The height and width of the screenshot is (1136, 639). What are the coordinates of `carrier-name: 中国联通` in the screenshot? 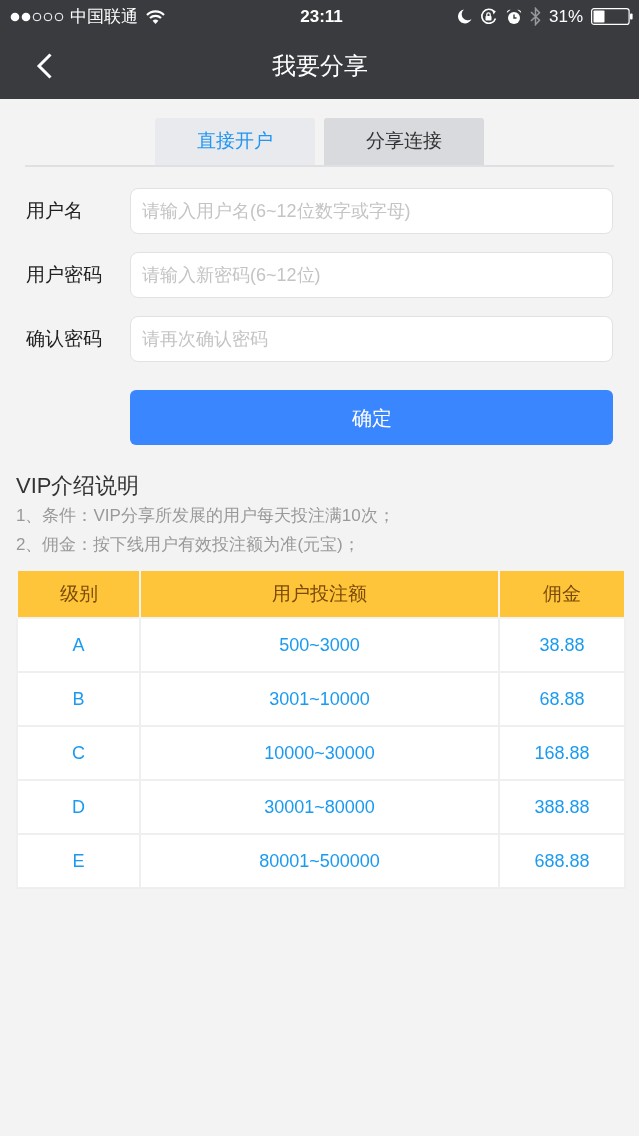 It's located at (104, 16).